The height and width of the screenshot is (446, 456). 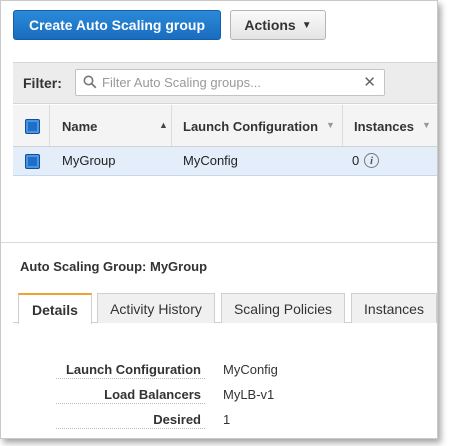 I want to click on tab-instances: Instances, so click(x=394, y=308).